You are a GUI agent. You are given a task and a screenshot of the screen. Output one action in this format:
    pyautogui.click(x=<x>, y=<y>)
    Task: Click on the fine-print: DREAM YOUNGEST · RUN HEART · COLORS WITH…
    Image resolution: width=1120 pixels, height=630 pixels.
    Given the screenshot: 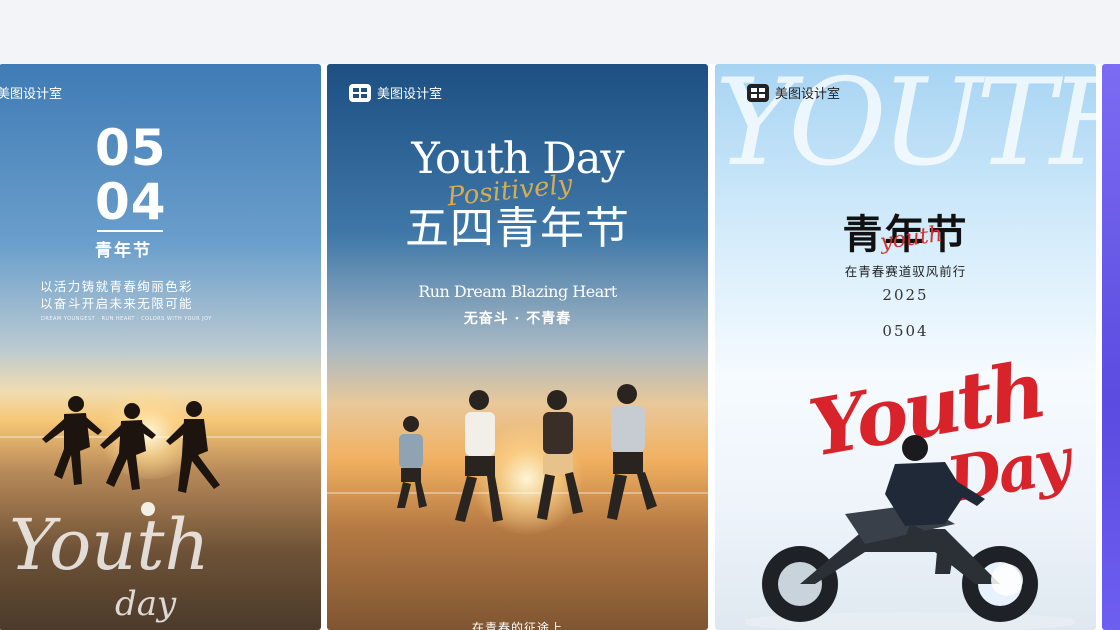 What is the action you would take?
    pyautogui.click(x=126, y=319)
    